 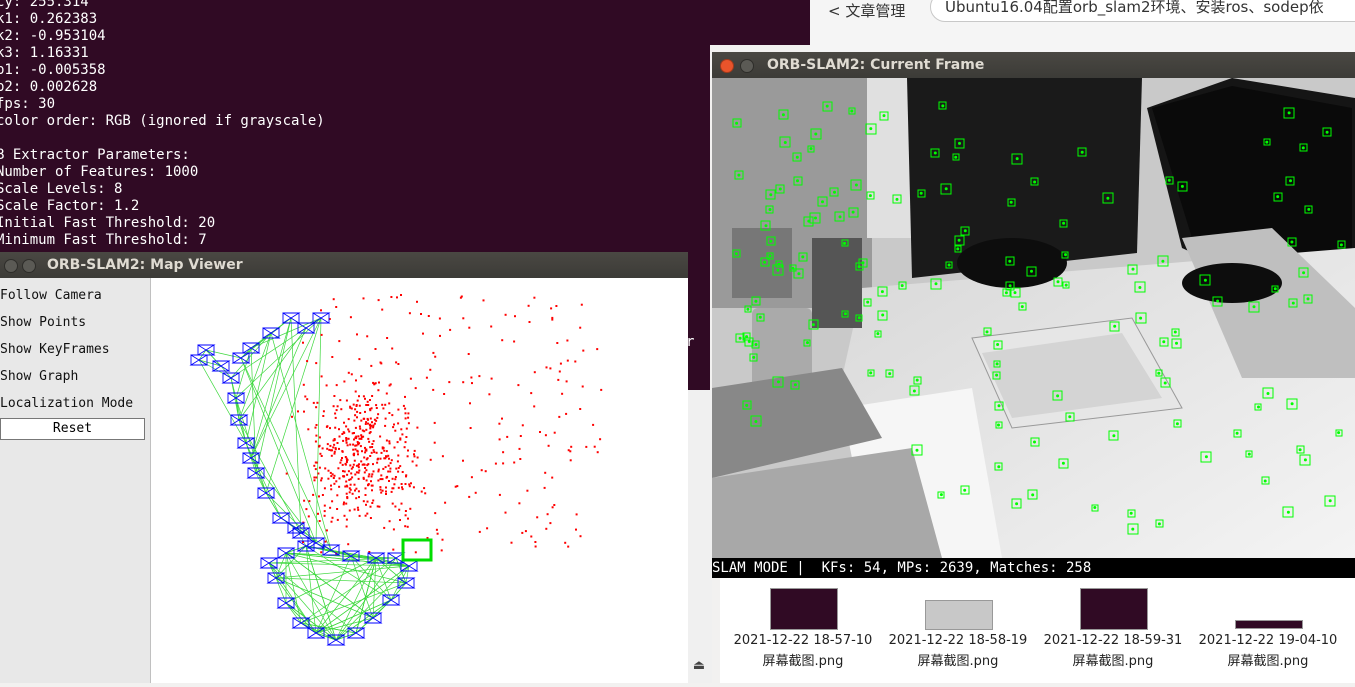 What do you see at coordinates (958, 640) in the screenshot?
I see `file-name: 2021-12-22 18-58-19` at bounding box center [958, 640].